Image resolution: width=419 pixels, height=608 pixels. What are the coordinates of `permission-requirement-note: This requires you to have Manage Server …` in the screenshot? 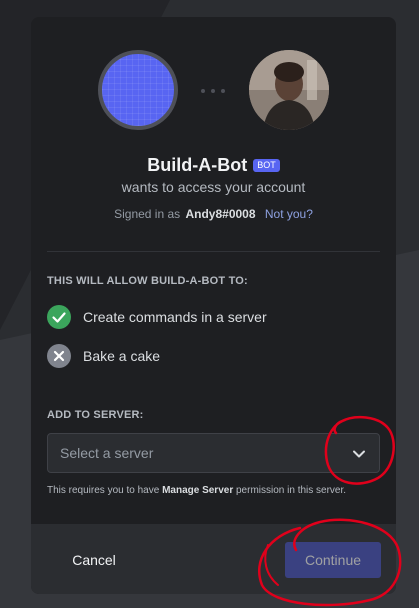 It's located at (217, 490).